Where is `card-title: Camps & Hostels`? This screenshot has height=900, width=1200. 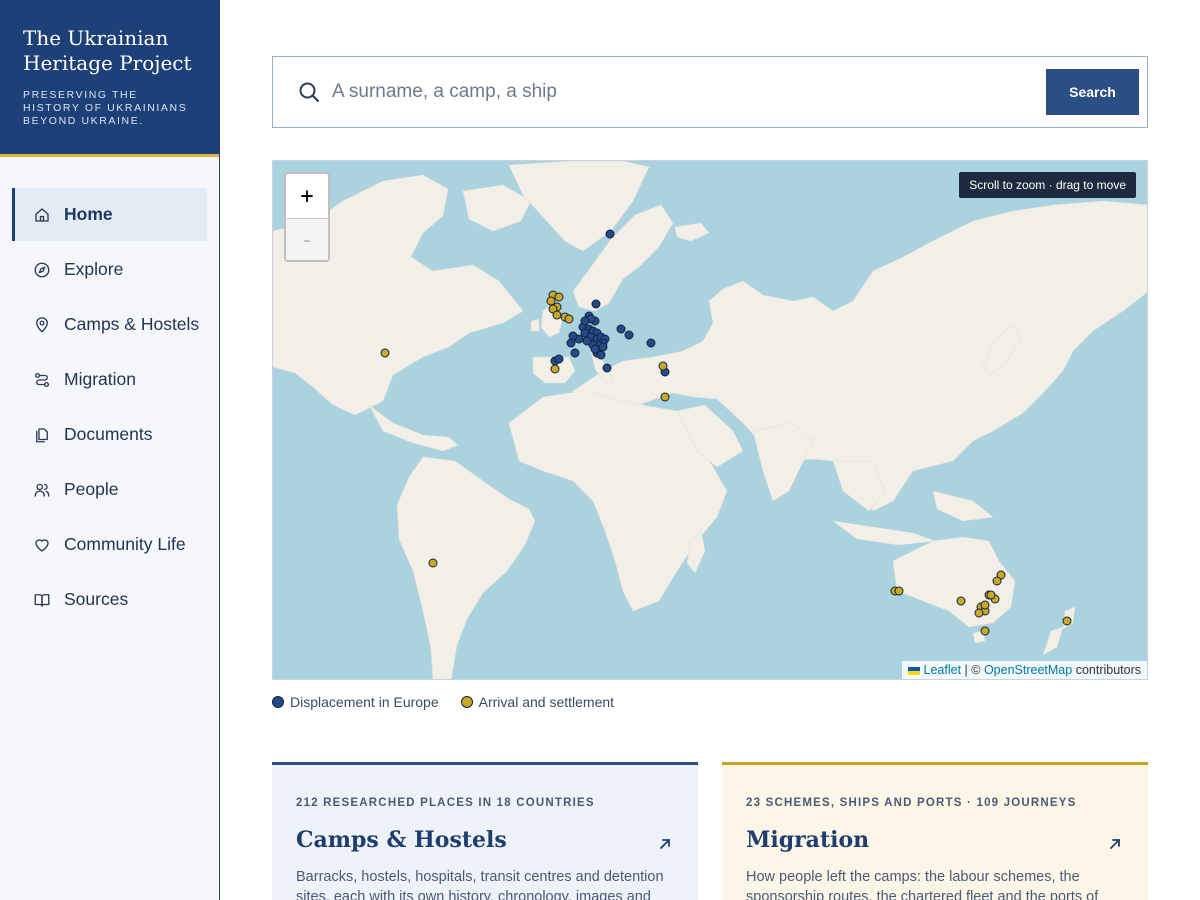
card-title: Camps & Hostels is located at coordinates (485, 840).